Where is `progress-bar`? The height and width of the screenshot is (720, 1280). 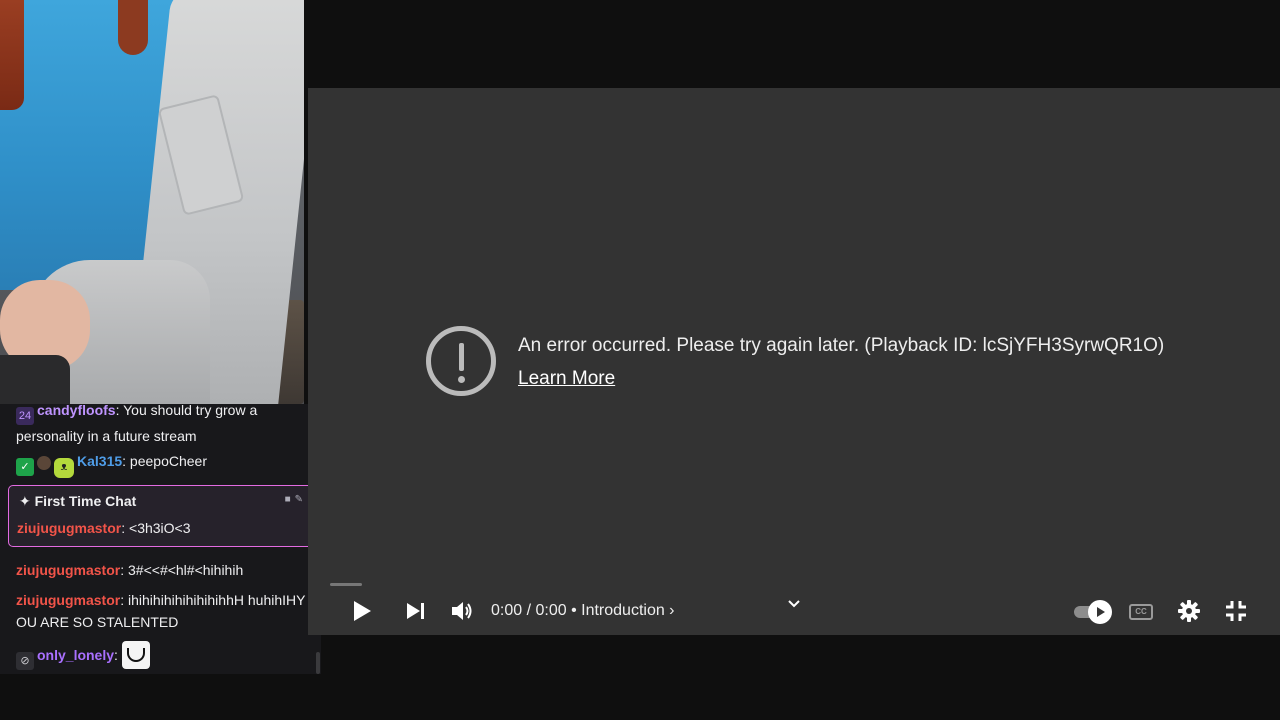
progress-bar is located at coordinates (346, 584).